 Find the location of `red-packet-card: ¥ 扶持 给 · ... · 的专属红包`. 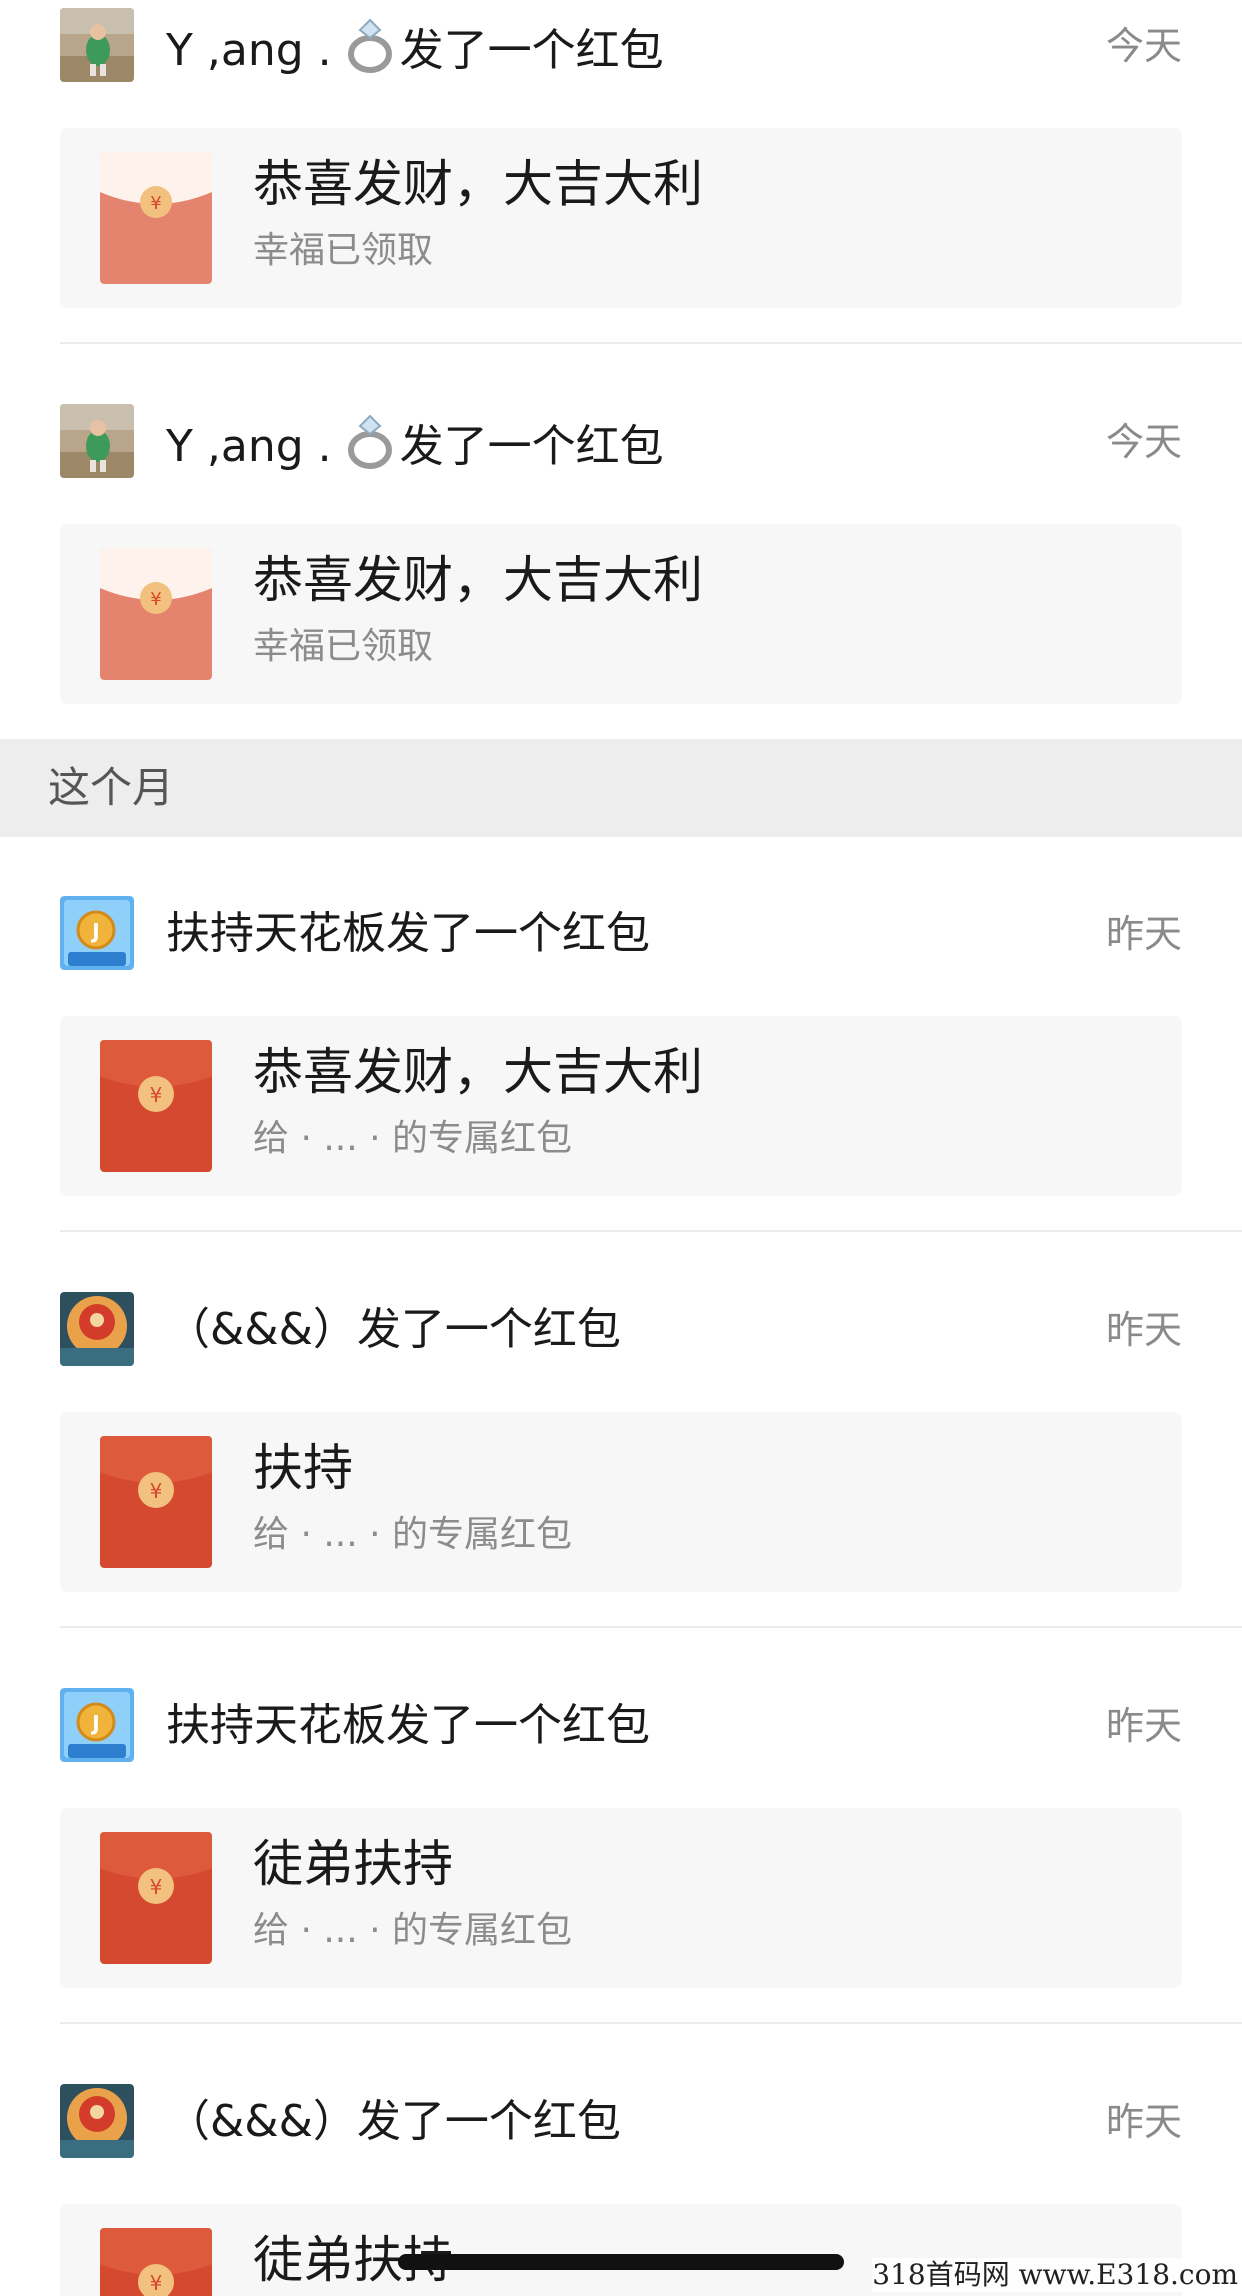

red-packet-card: ¥ 扶持 给 · ... · 的专属红包 is located at coordinates (621, 1502).